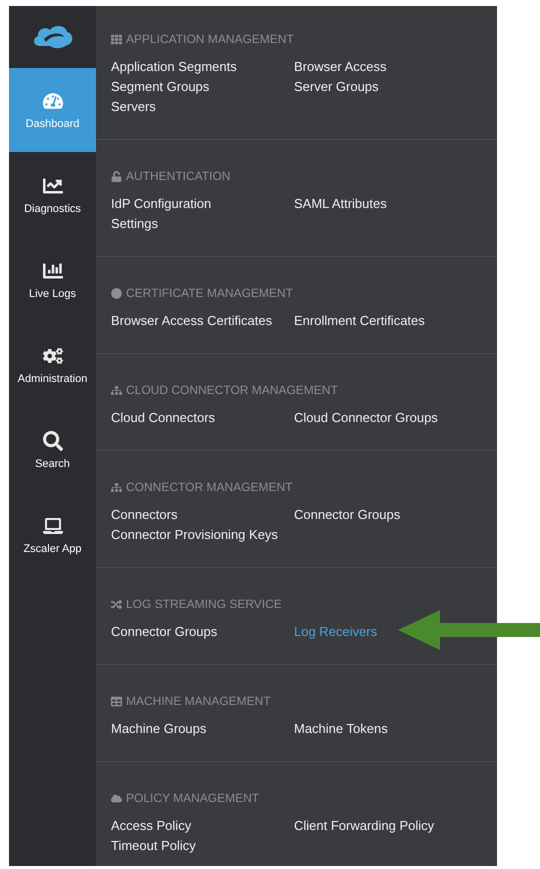 The height and width of the screenshot is (869, 540). I want to click on gauge-icon, so click(52, 100).